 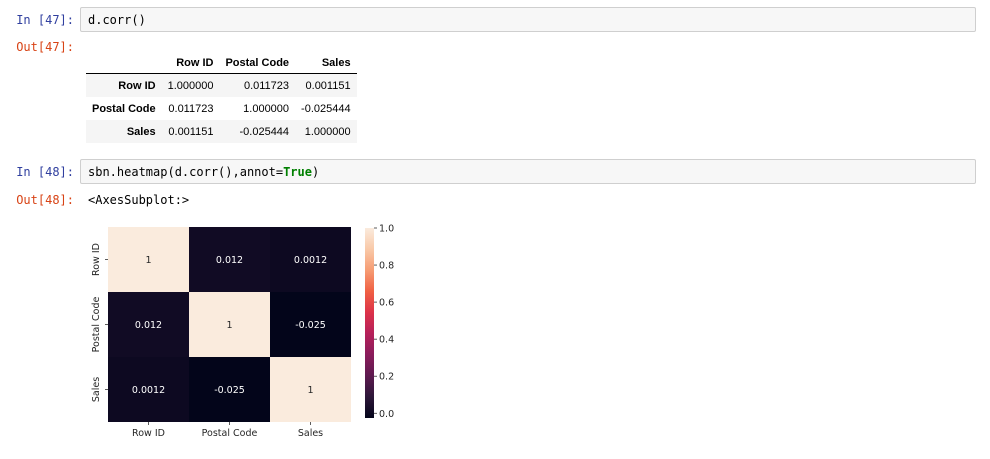 I want to click on input-prompt: In [47]:, so click(x=45, y=20).